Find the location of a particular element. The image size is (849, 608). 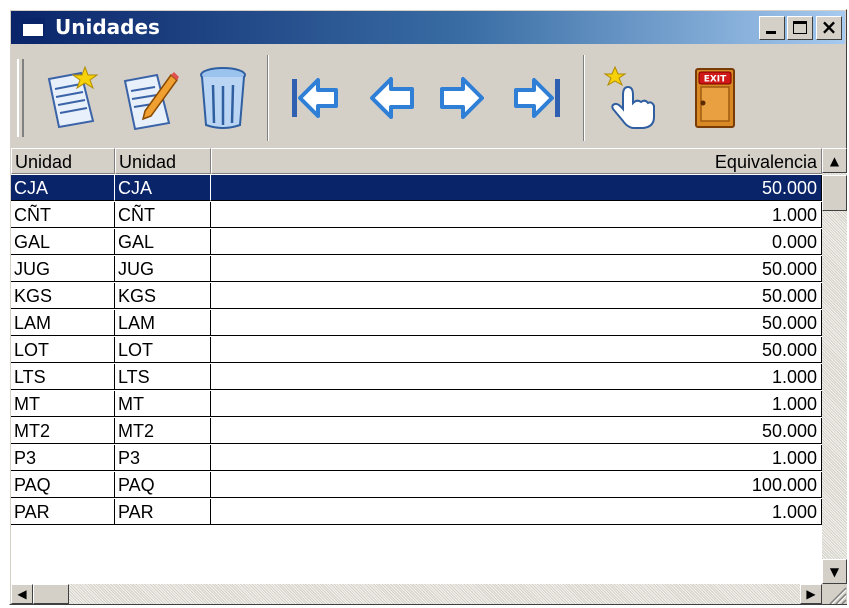

cell-unidad: P3 is located at coordinates (63, 458).